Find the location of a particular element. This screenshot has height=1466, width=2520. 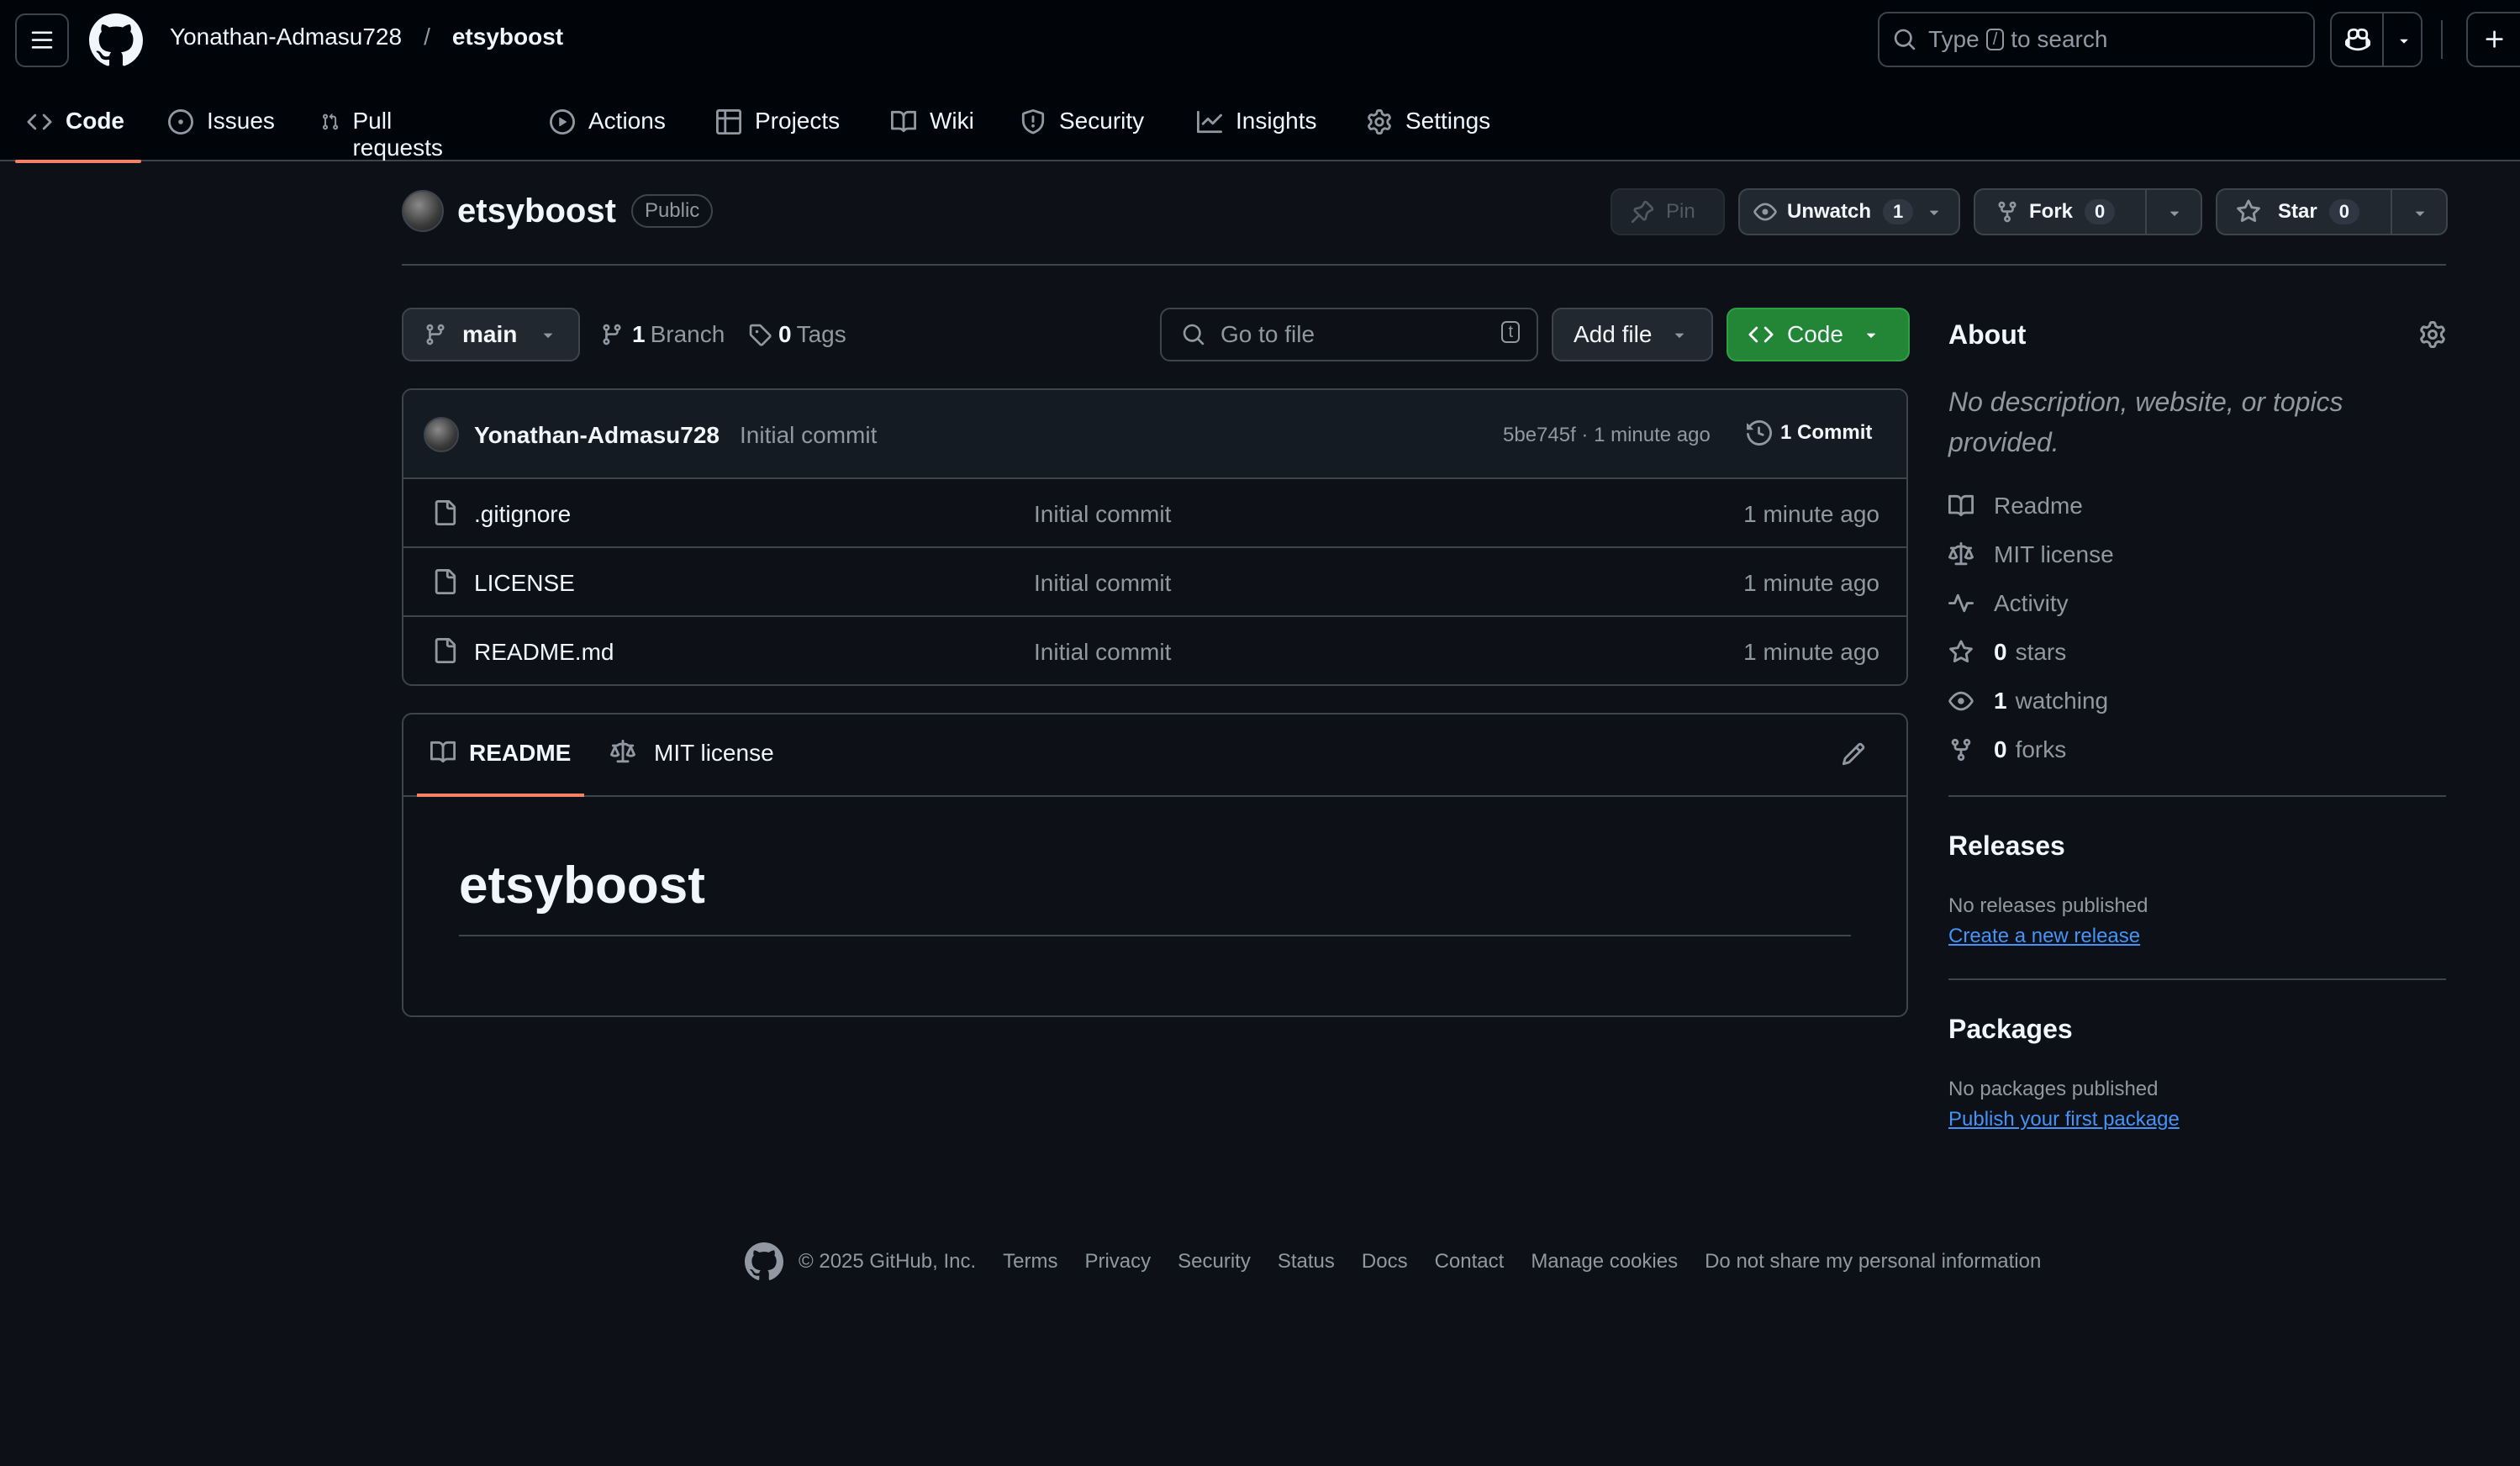

copilot-icon is located at coordinates (2357, 39).